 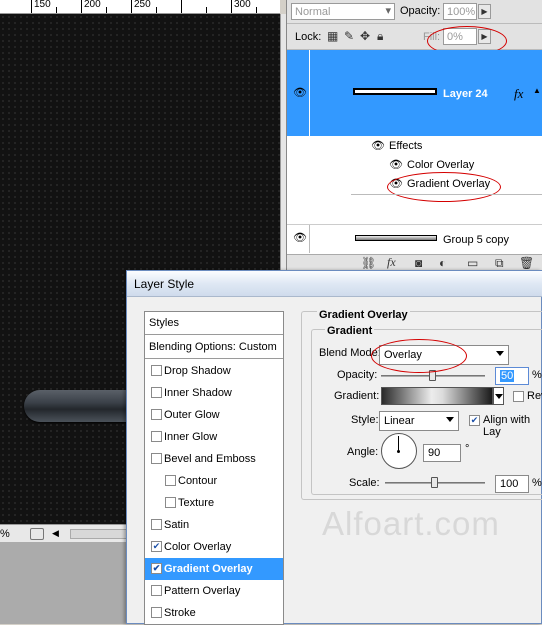 I want to click on angle-dial, so click(x=399, y=451).